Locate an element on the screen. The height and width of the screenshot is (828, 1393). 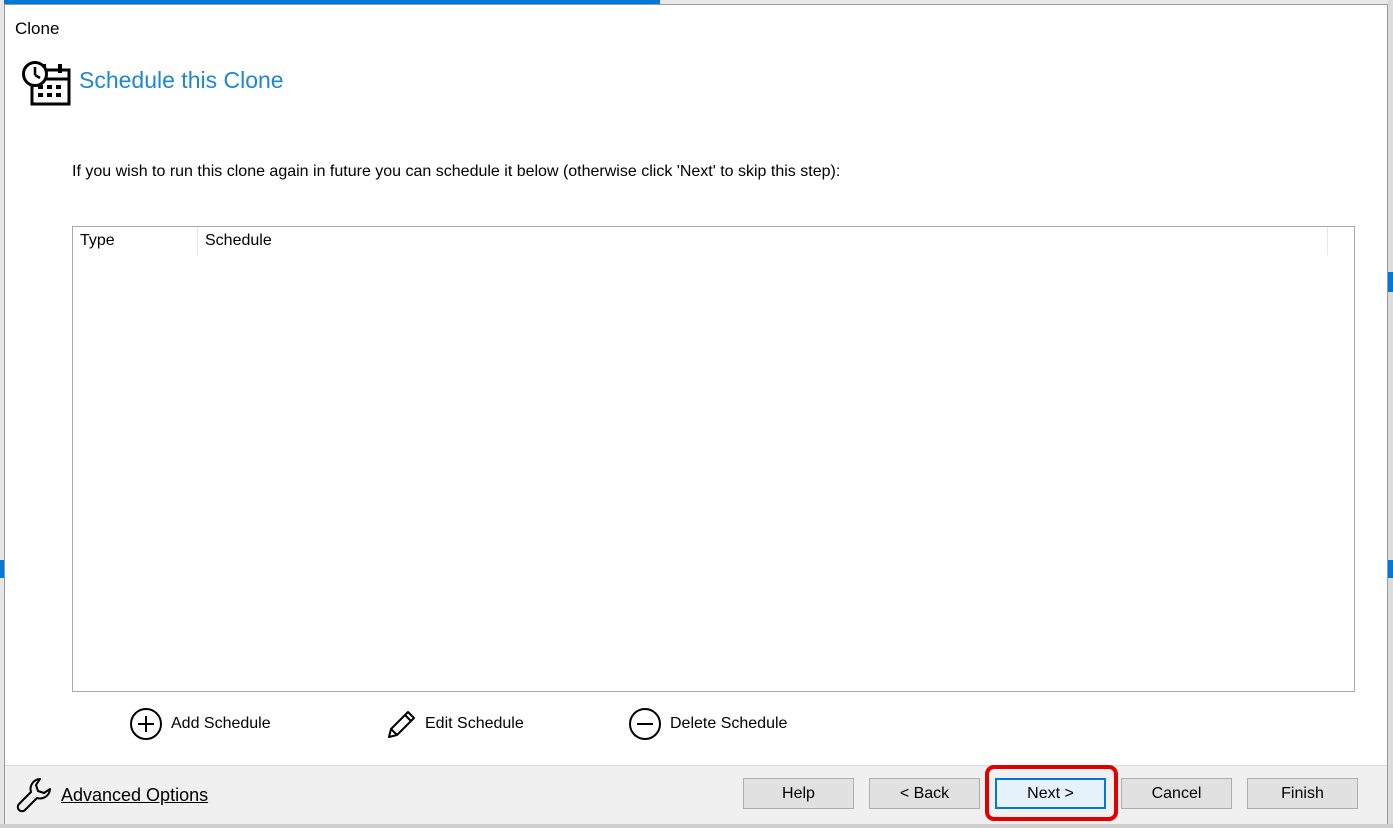
list-header: Type Schedule is located at coordinates (713, 241).